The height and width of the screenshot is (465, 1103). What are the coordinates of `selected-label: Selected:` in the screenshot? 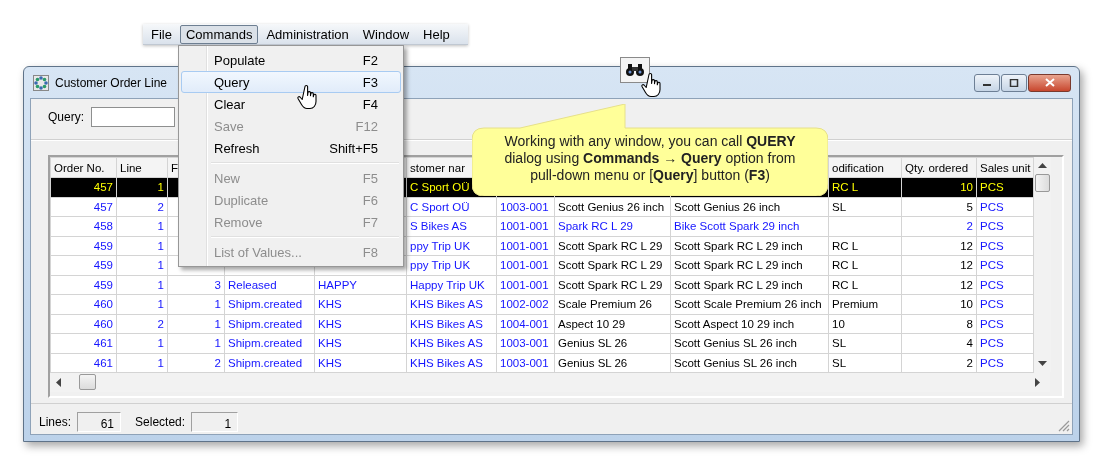 It's located at (160, 422).